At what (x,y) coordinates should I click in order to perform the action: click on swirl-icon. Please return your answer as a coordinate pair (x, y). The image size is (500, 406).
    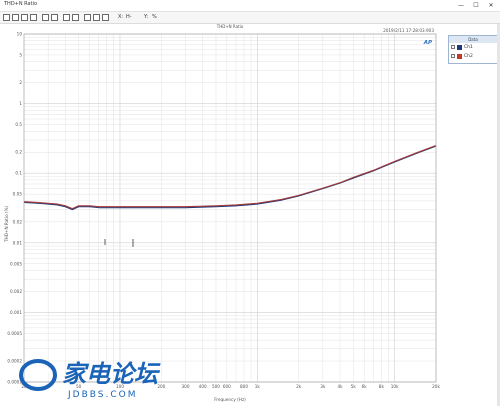
    Looking at the image, I should click on (38, 375).